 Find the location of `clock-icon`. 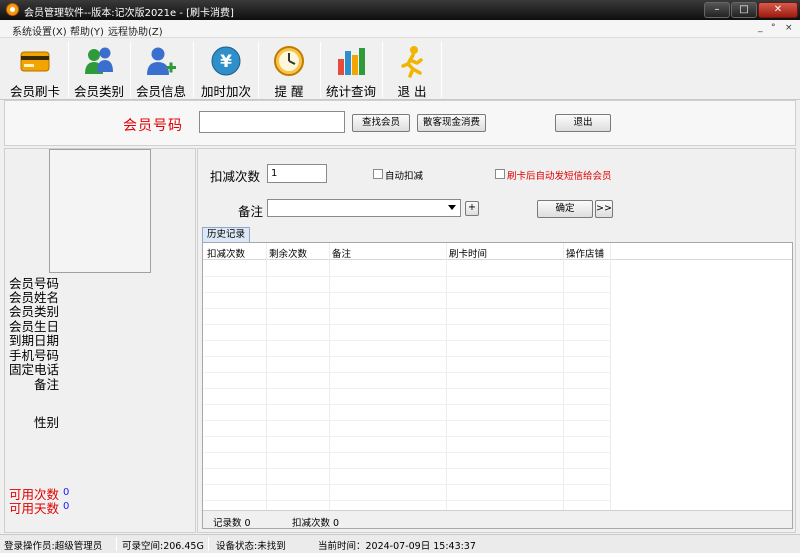

clock-icon is located at coordinates (289, 61).